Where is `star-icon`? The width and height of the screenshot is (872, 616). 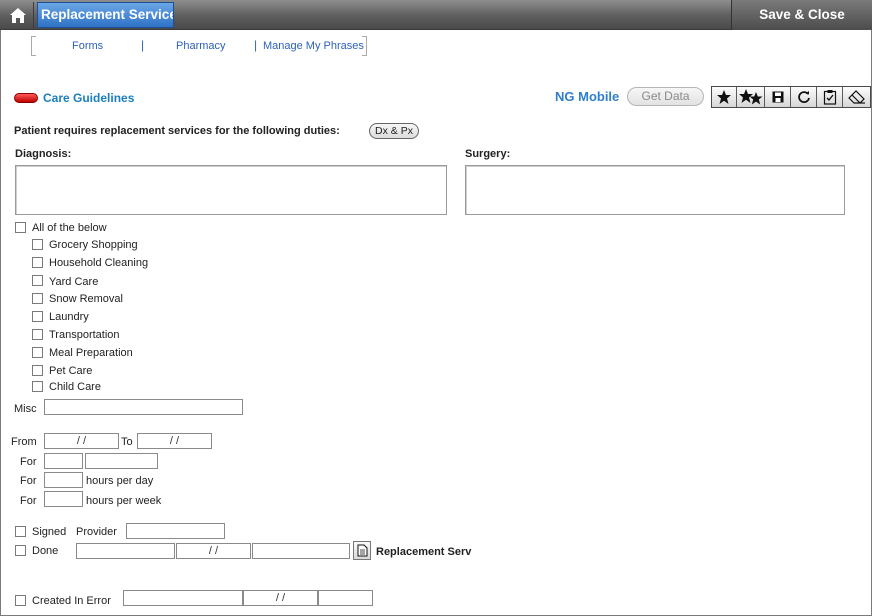 star-icon is located at coordinates (724, 97).